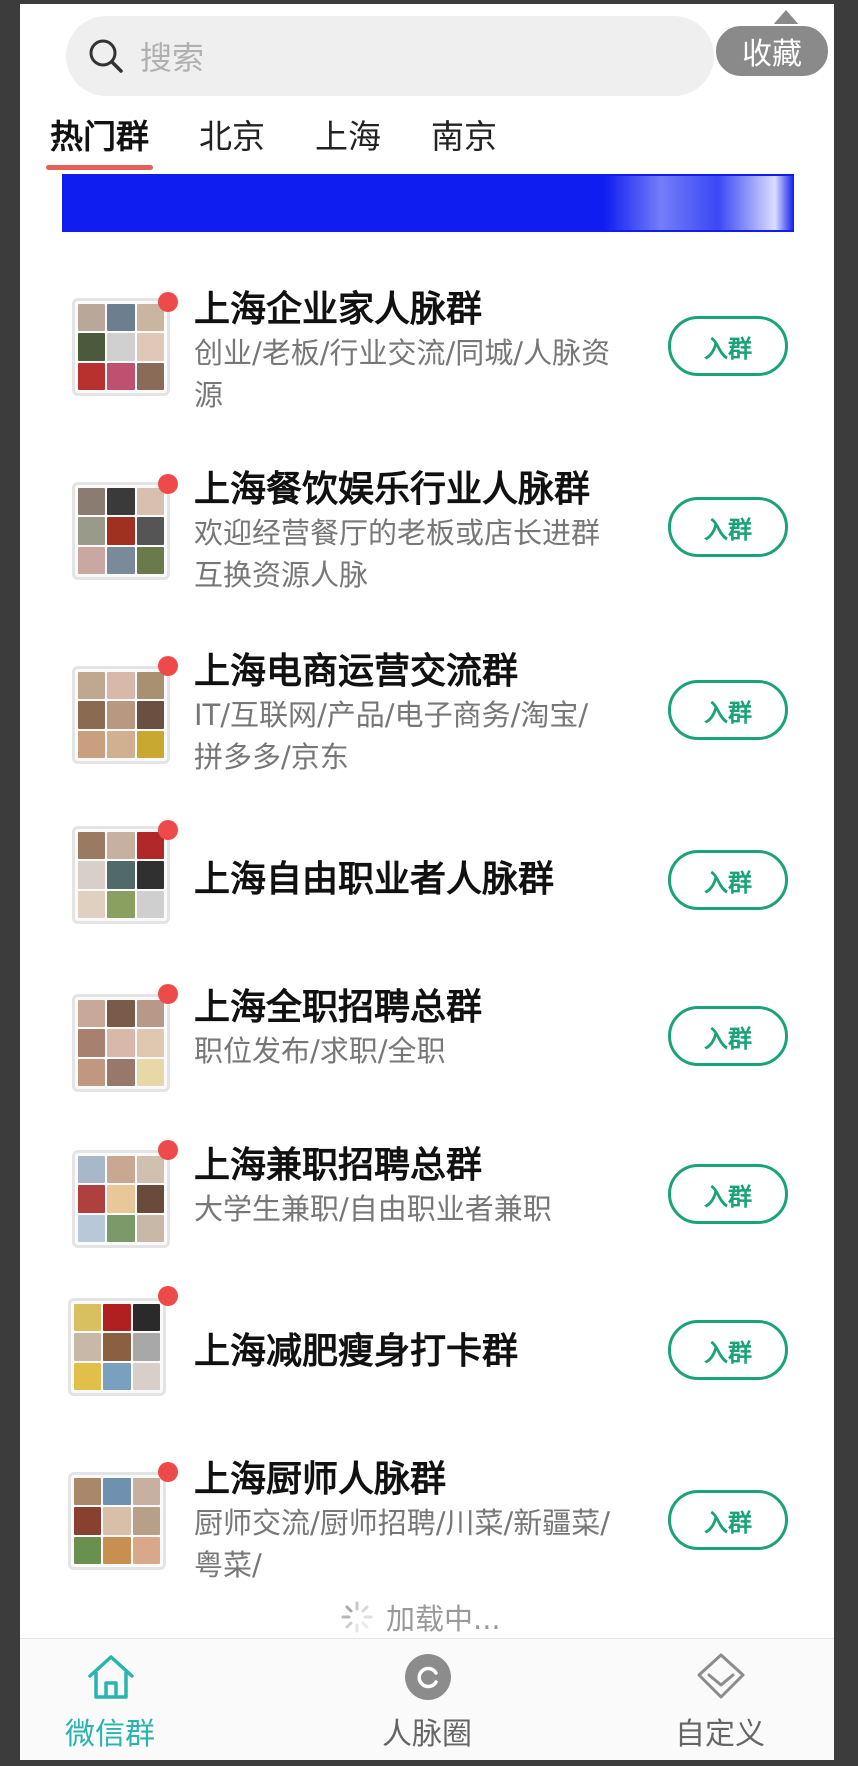 This screenshot has height=1766, width=858. Describe the element at coordinates (402, 1544) in the screenshot. I see `group-desc: 厨师交流/厨师招聘/川菜/新疆菜/粤菜/` at that location.